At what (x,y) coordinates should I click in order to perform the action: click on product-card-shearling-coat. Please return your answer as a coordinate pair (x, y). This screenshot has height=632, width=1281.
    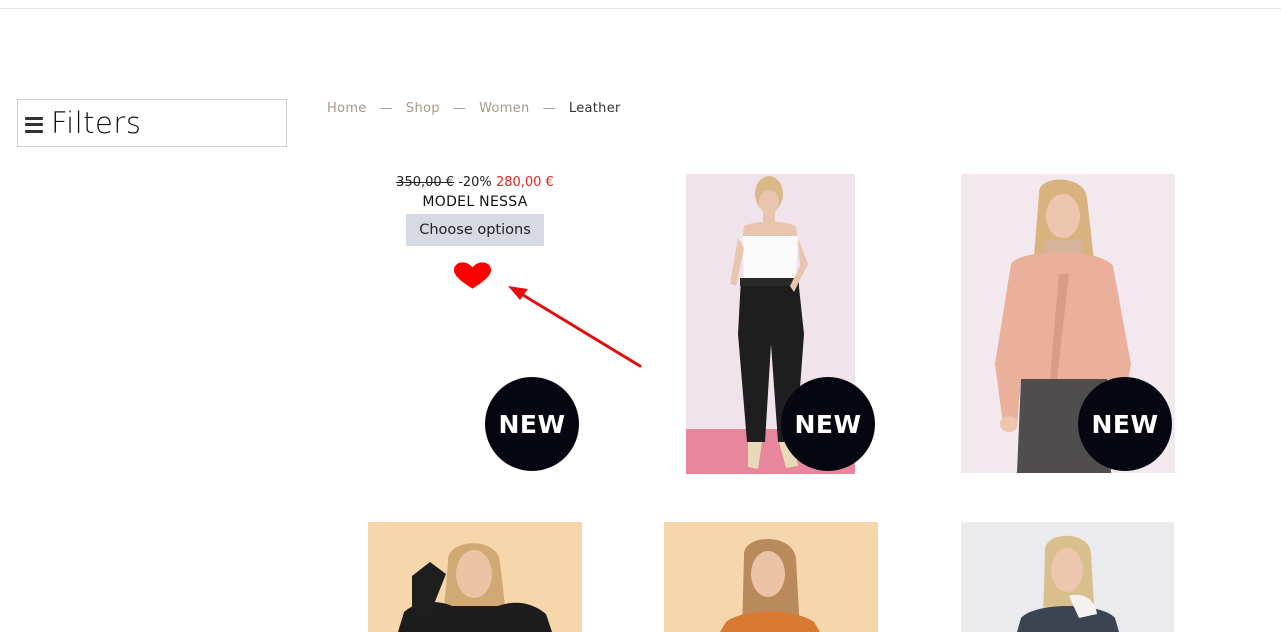
    Looking at the image, I should click on (1067, 577).